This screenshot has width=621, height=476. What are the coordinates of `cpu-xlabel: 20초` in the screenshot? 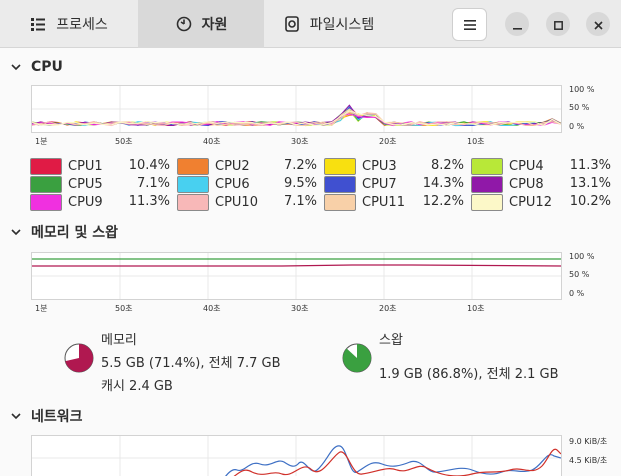 It's located at (388, 141).